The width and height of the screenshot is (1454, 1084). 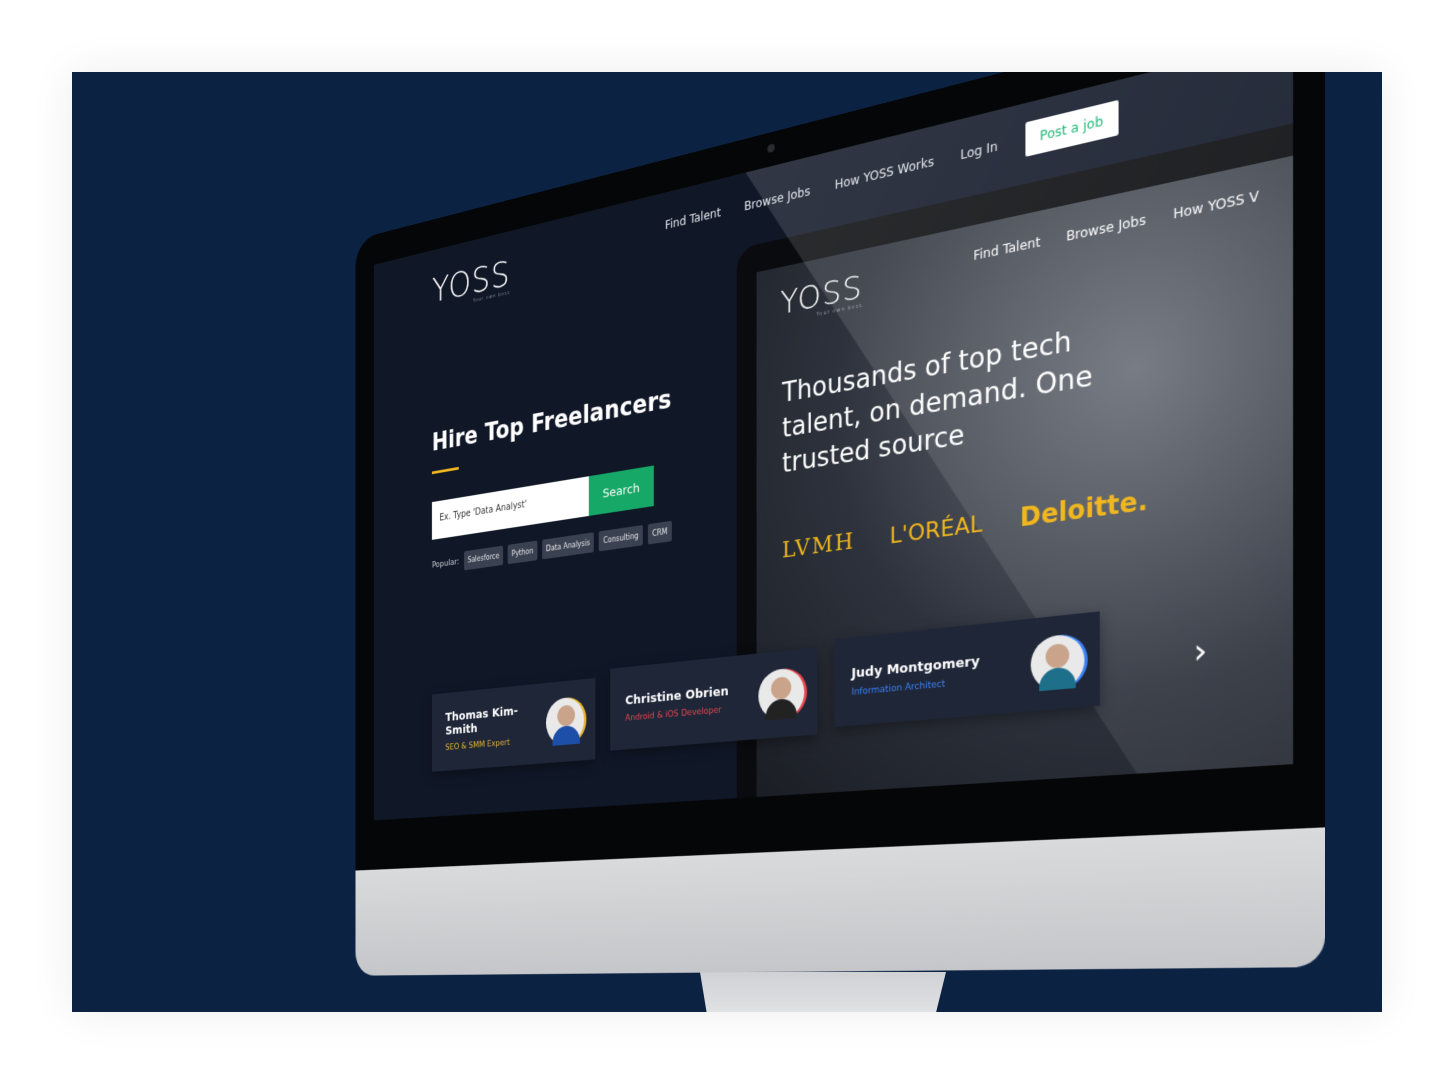 What do you see at coordinates (1072, 128) in the screenshot?
I see `post-job-button: Post a job` at bounding box center [1072, 128].